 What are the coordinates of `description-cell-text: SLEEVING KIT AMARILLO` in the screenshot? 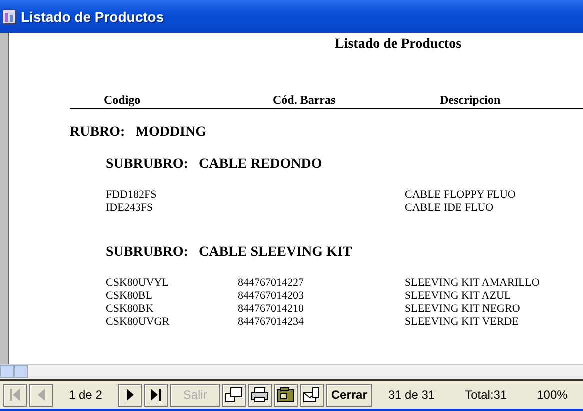 It's located at (473, 283).